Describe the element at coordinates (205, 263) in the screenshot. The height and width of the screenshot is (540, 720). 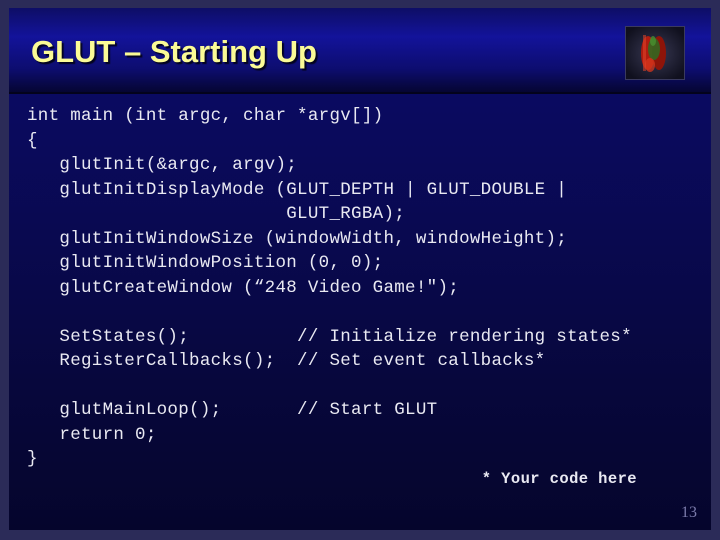
I see `code-line: glutInitWindowPosition (0, 0);` at that location.